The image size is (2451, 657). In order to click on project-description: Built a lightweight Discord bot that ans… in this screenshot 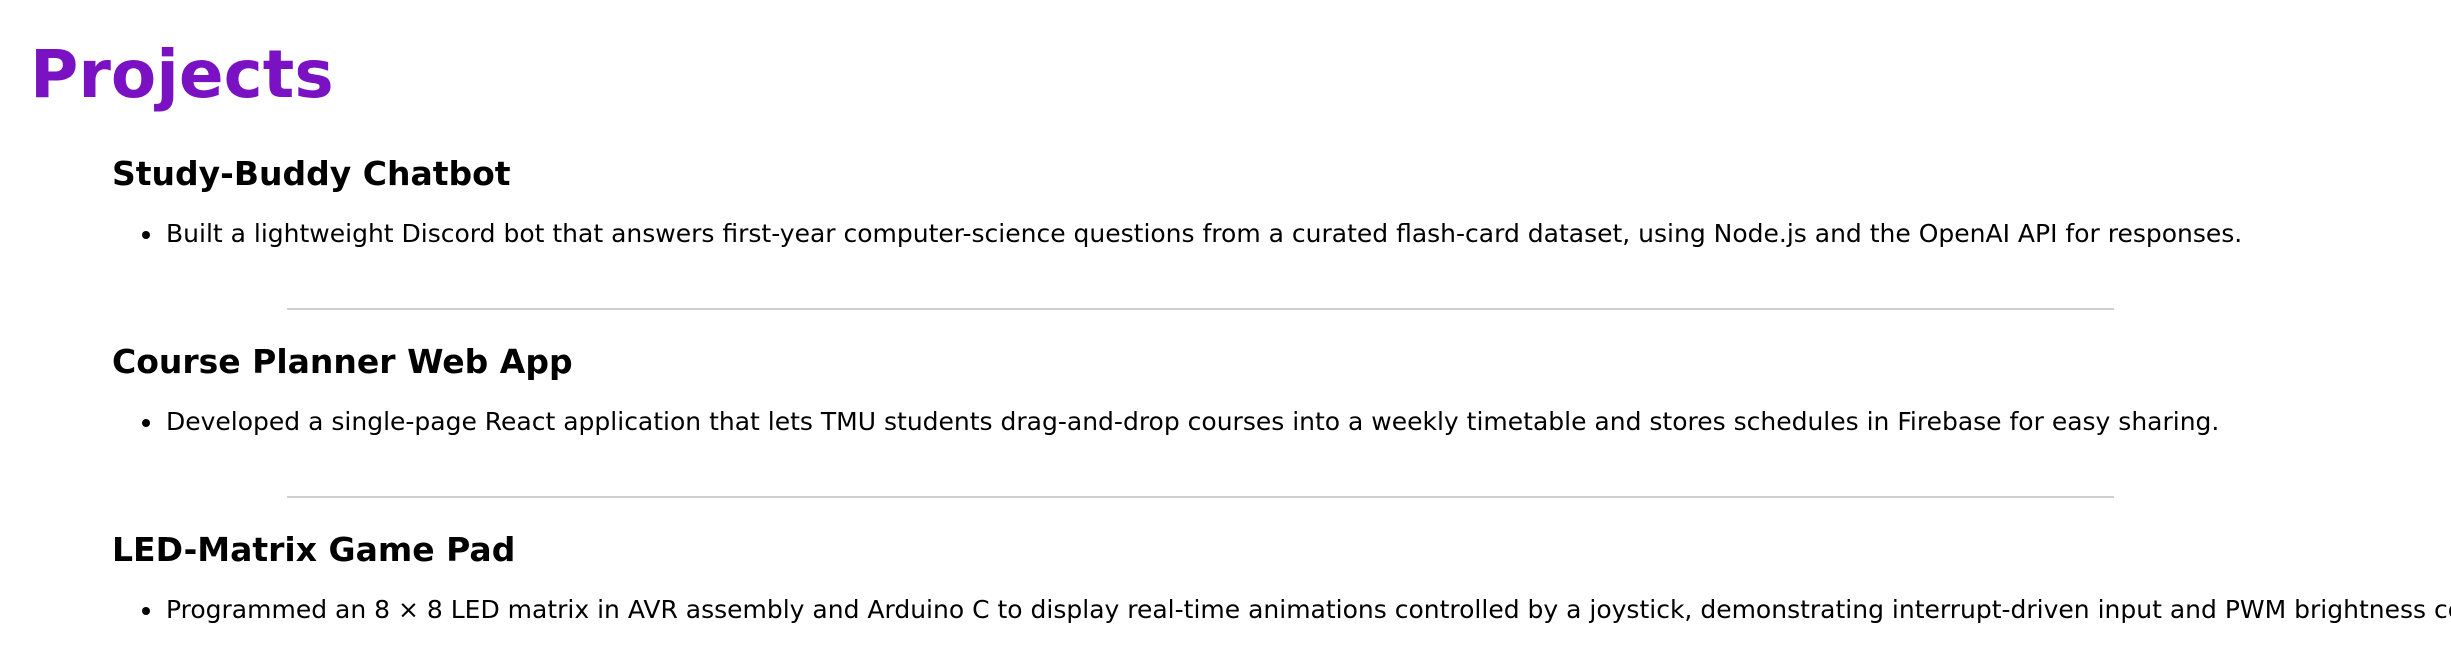, I will do `click(1204, 233)`.